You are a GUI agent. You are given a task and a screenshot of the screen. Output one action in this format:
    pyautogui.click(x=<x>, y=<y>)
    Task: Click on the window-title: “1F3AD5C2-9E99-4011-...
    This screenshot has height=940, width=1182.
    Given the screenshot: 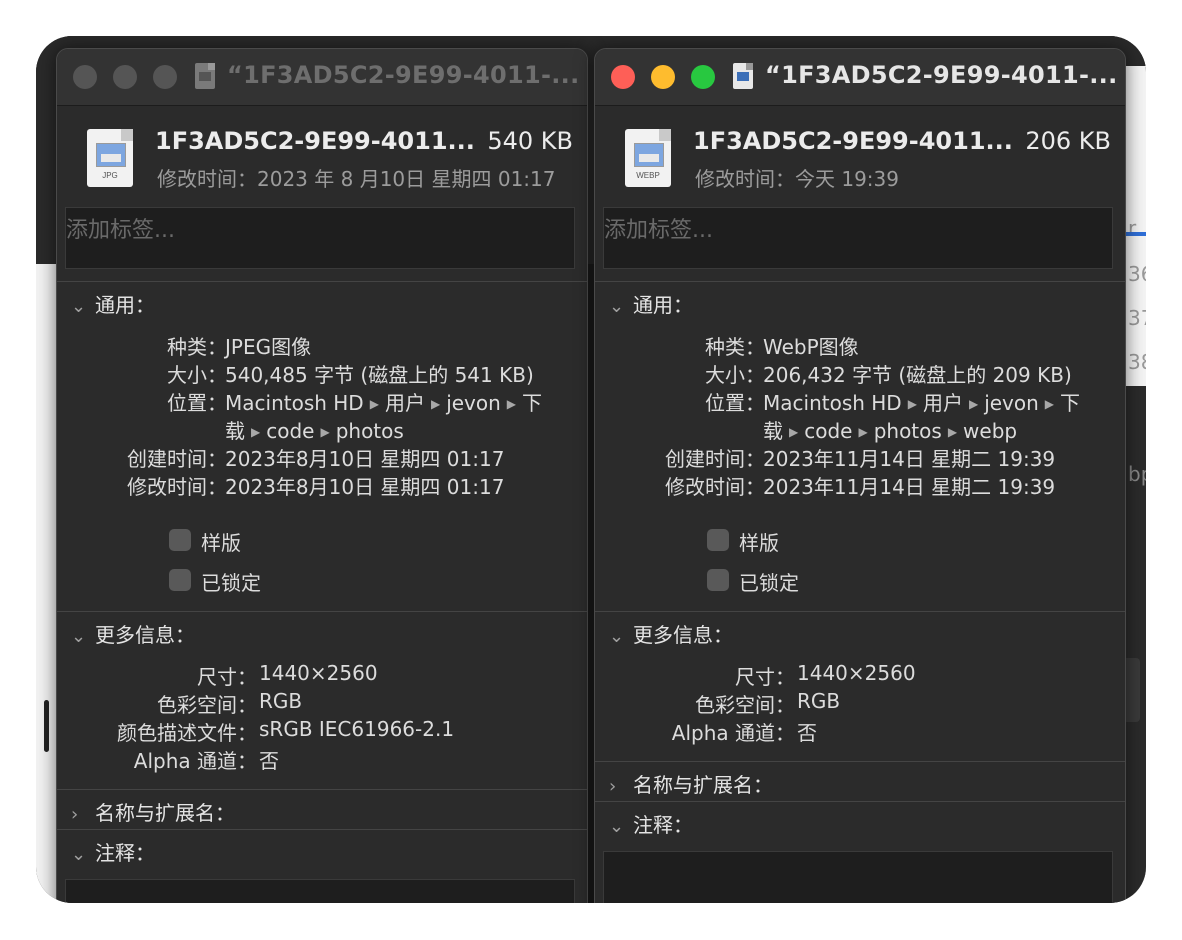 What is the action you would take?
    pyautogui.click(x=941, y=75)
    